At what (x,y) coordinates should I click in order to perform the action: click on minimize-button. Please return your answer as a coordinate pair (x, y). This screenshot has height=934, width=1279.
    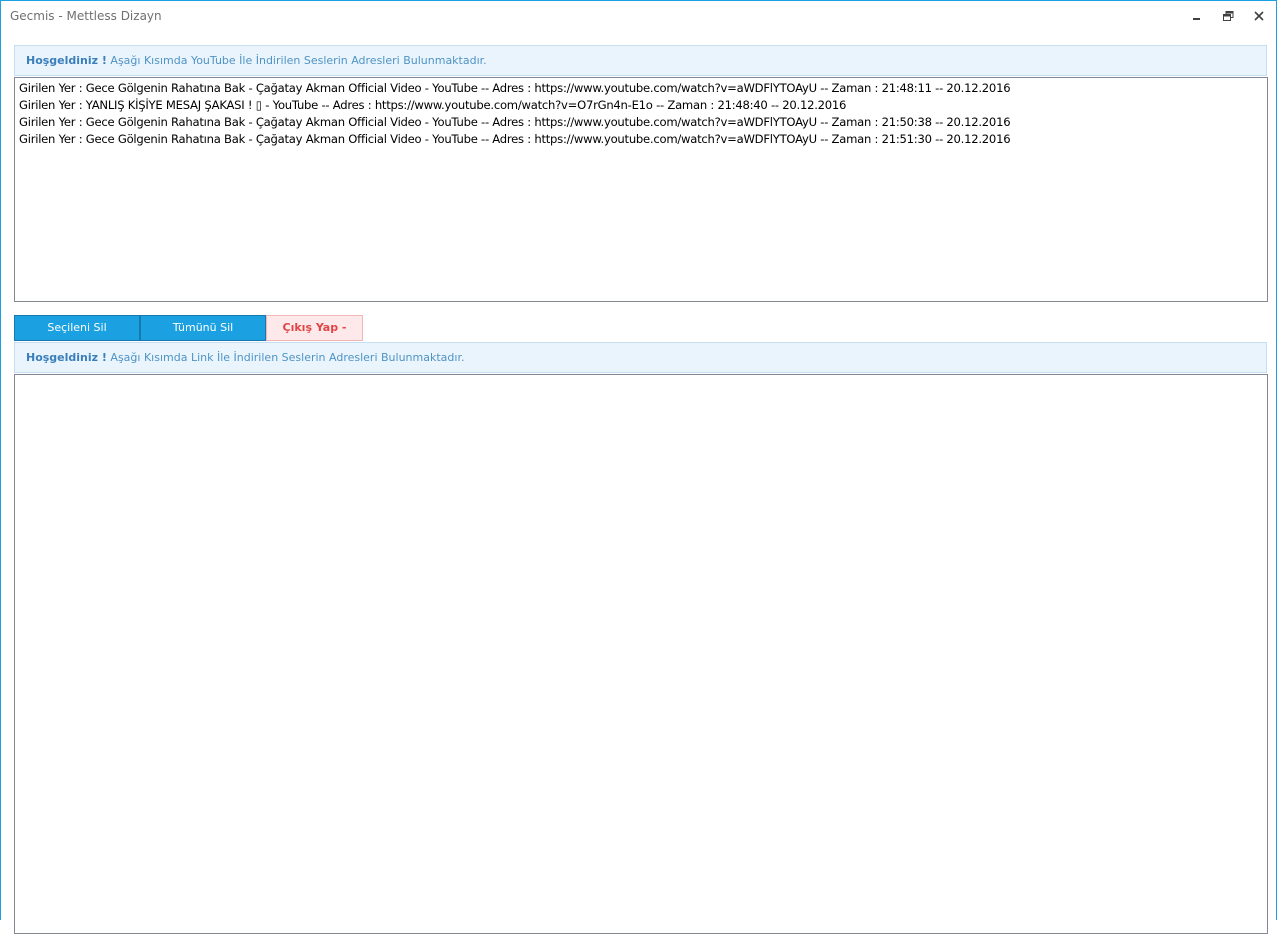
    Looking at the image, I should click on (1197, 16).